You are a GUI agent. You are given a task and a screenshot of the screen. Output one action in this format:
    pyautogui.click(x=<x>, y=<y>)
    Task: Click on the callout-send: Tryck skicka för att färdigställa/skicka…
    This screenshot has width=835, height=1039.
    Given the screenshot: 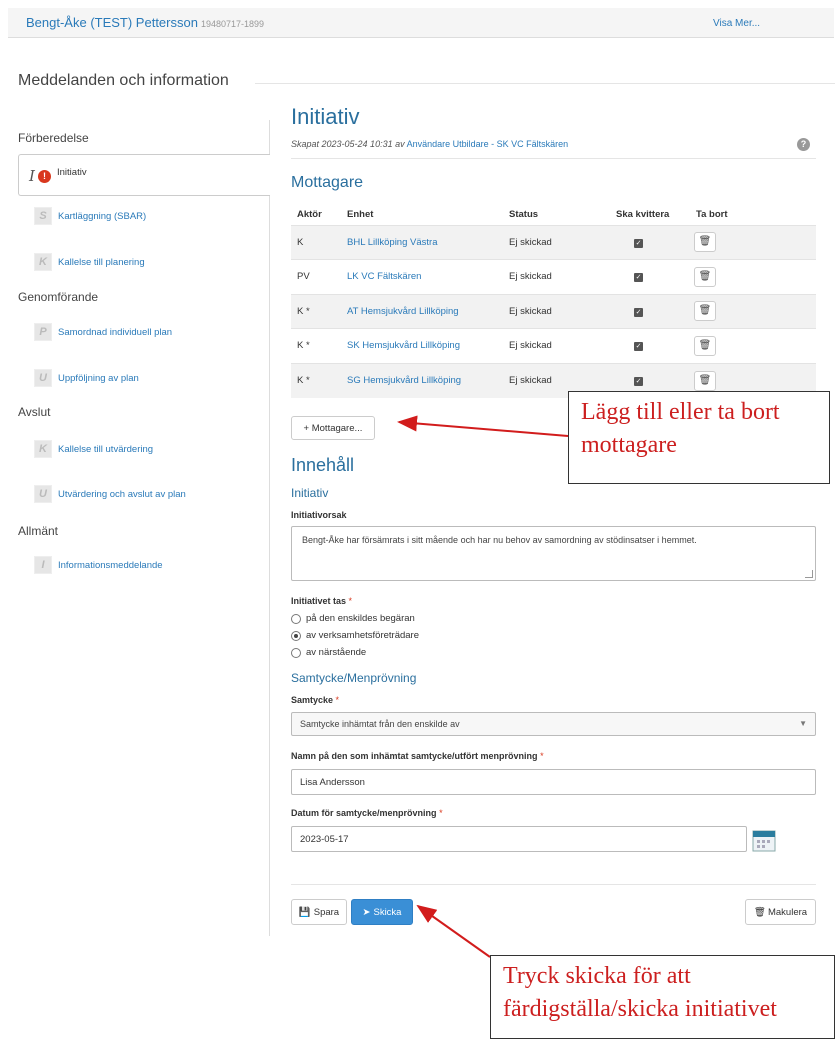 What is the action you would take?
    pyautogui.click(x=662, y=997)
    